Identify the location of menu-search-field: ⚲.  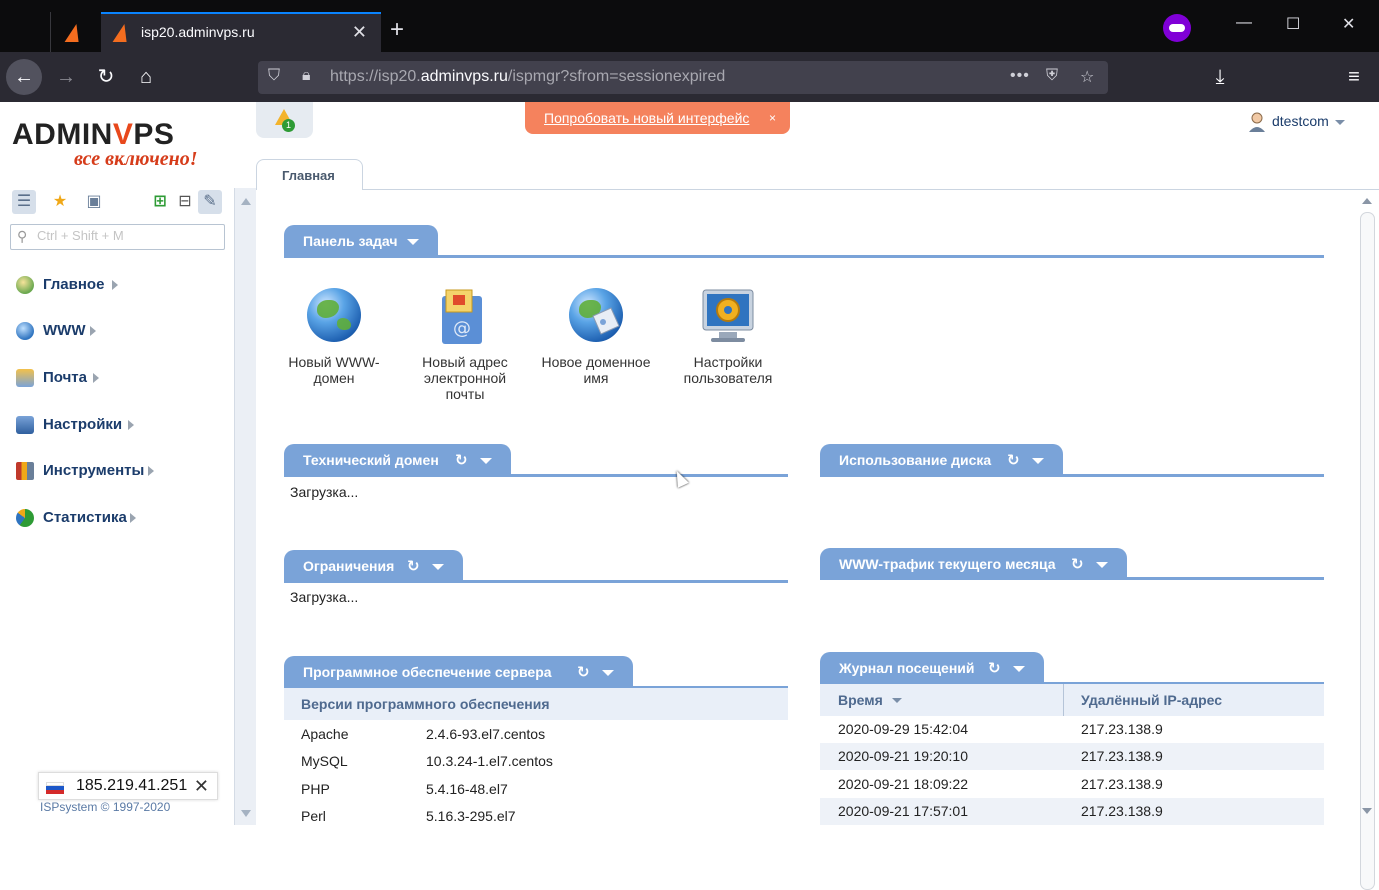
(117, 237).